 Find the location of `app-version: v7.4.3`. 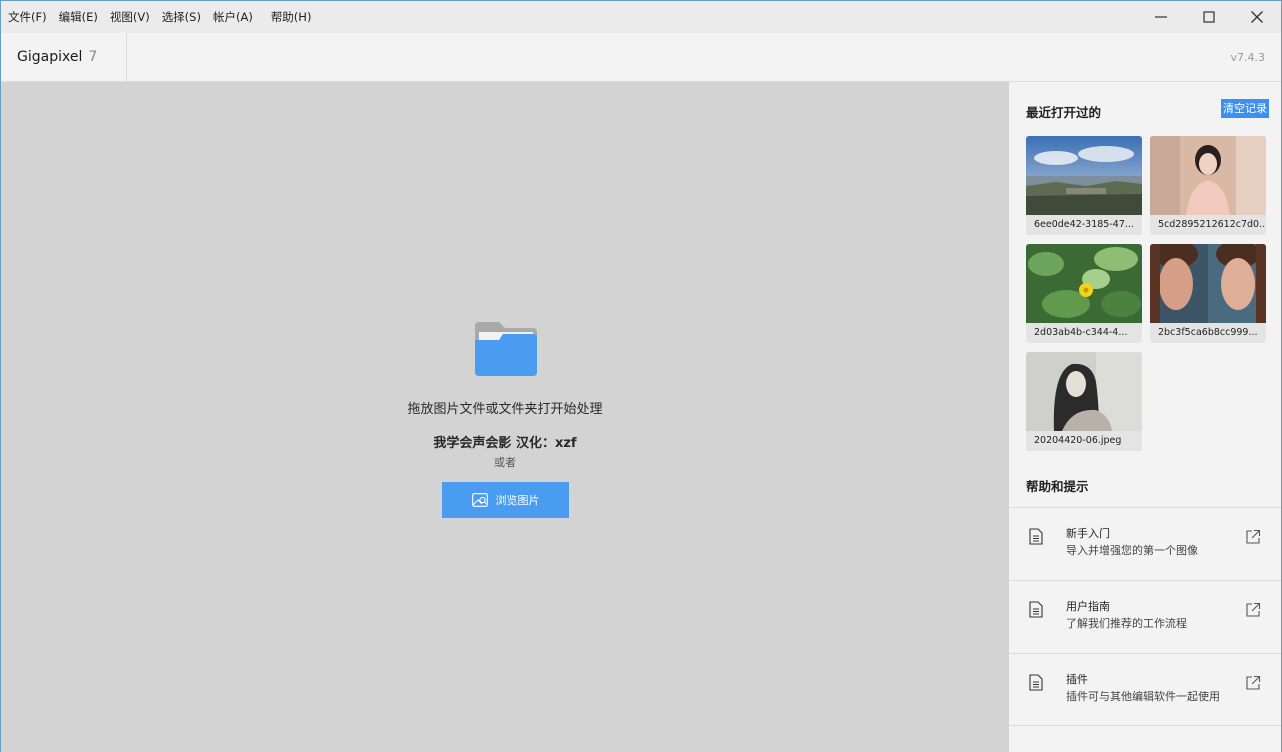

app-version: v7.4.3 is located at coordinates (1248, 57).